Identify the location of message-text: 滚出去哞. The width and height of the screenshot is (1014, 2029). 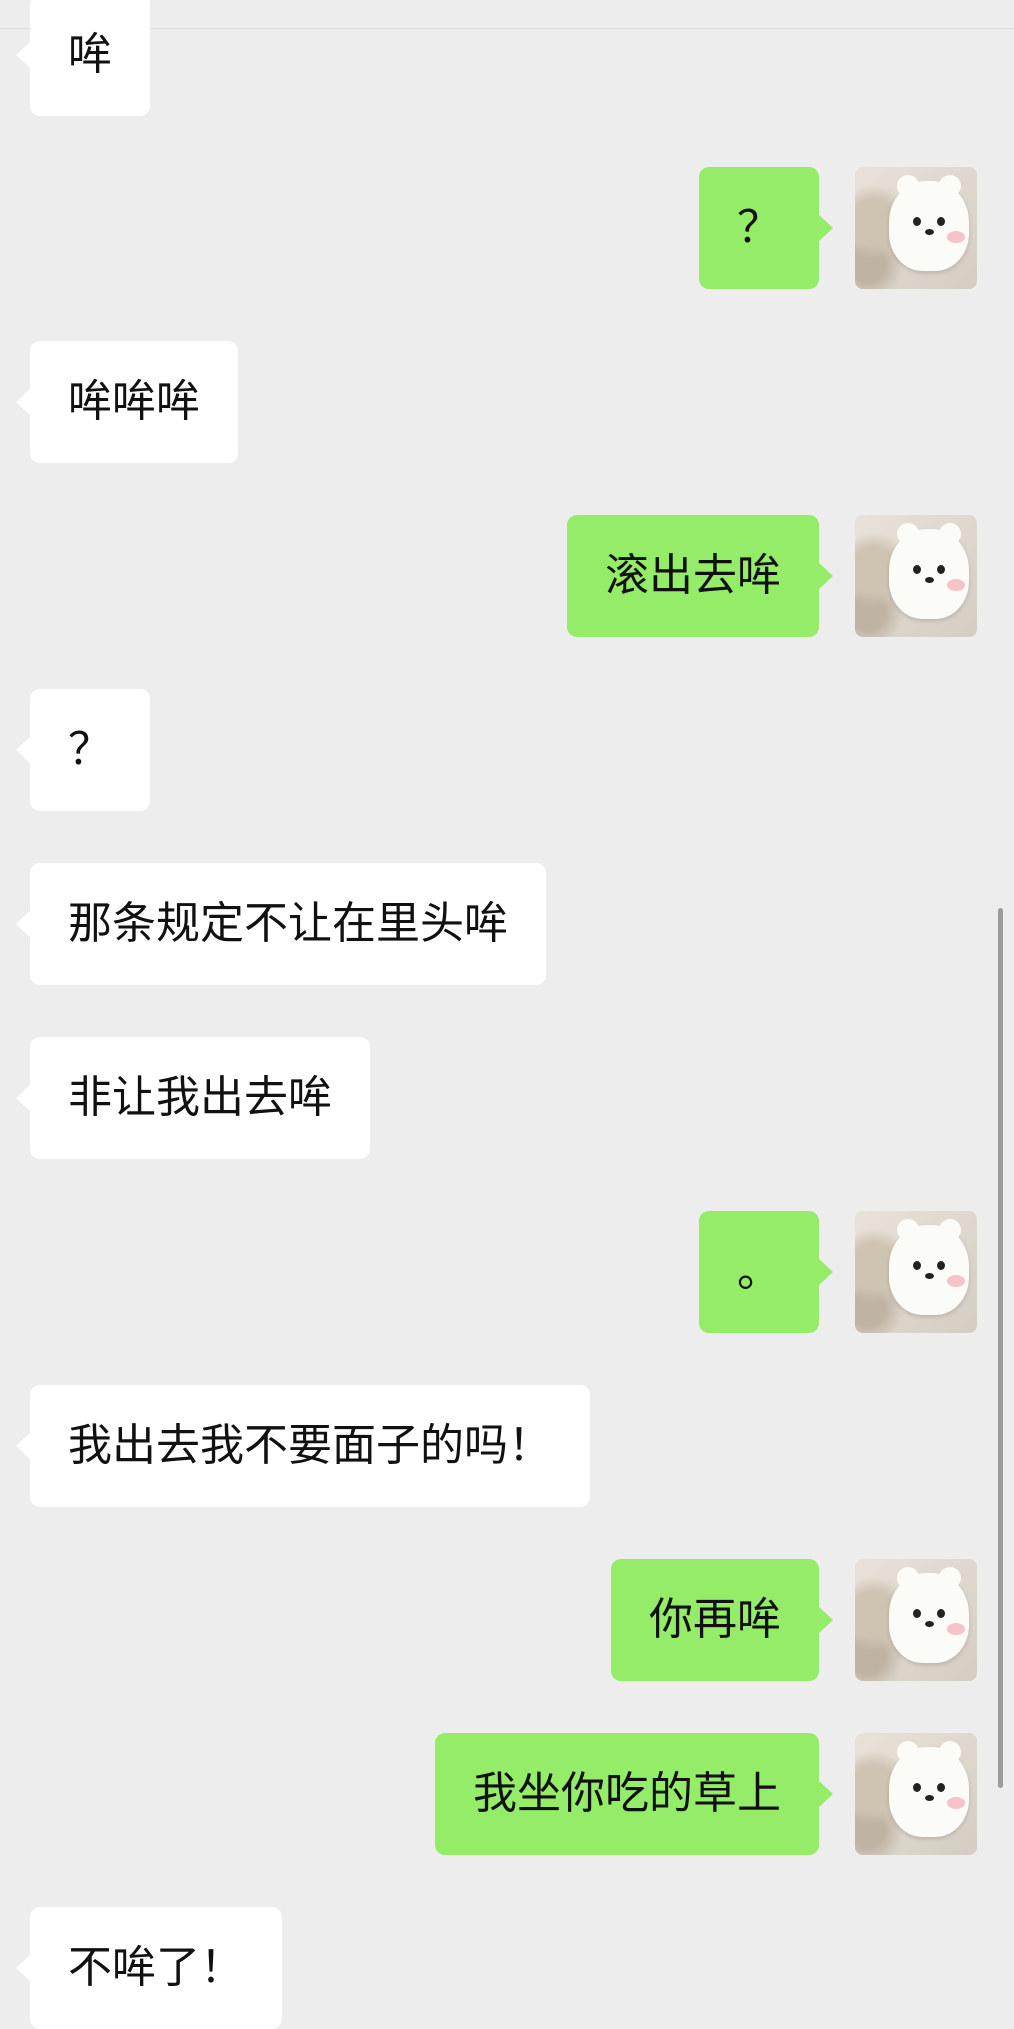
(693, 575).